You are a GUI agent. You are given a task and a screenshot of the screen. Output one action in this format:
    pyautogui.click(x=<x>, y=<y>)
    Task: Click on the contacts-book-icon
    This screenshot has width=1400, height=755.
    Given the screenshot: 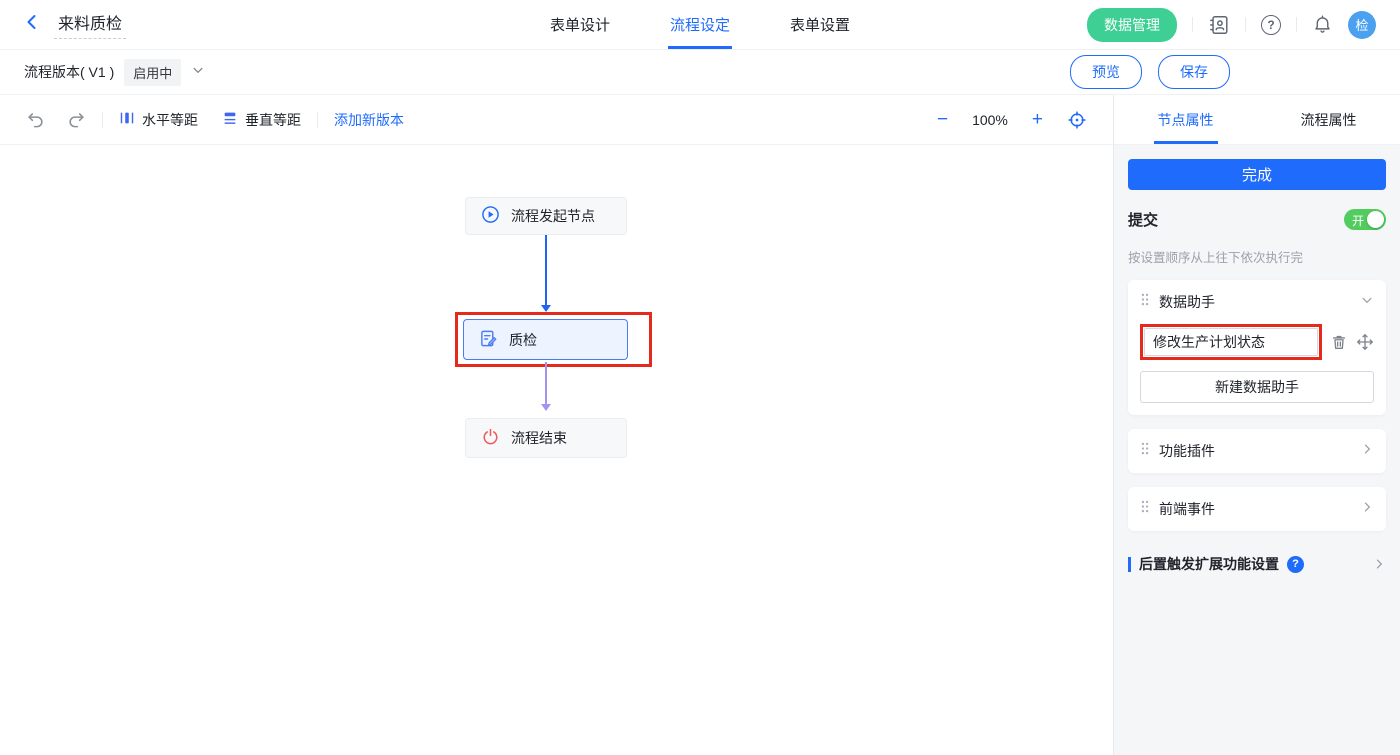 What is the action you would take?
    pyautogui.click(x=1219, y=25)
    